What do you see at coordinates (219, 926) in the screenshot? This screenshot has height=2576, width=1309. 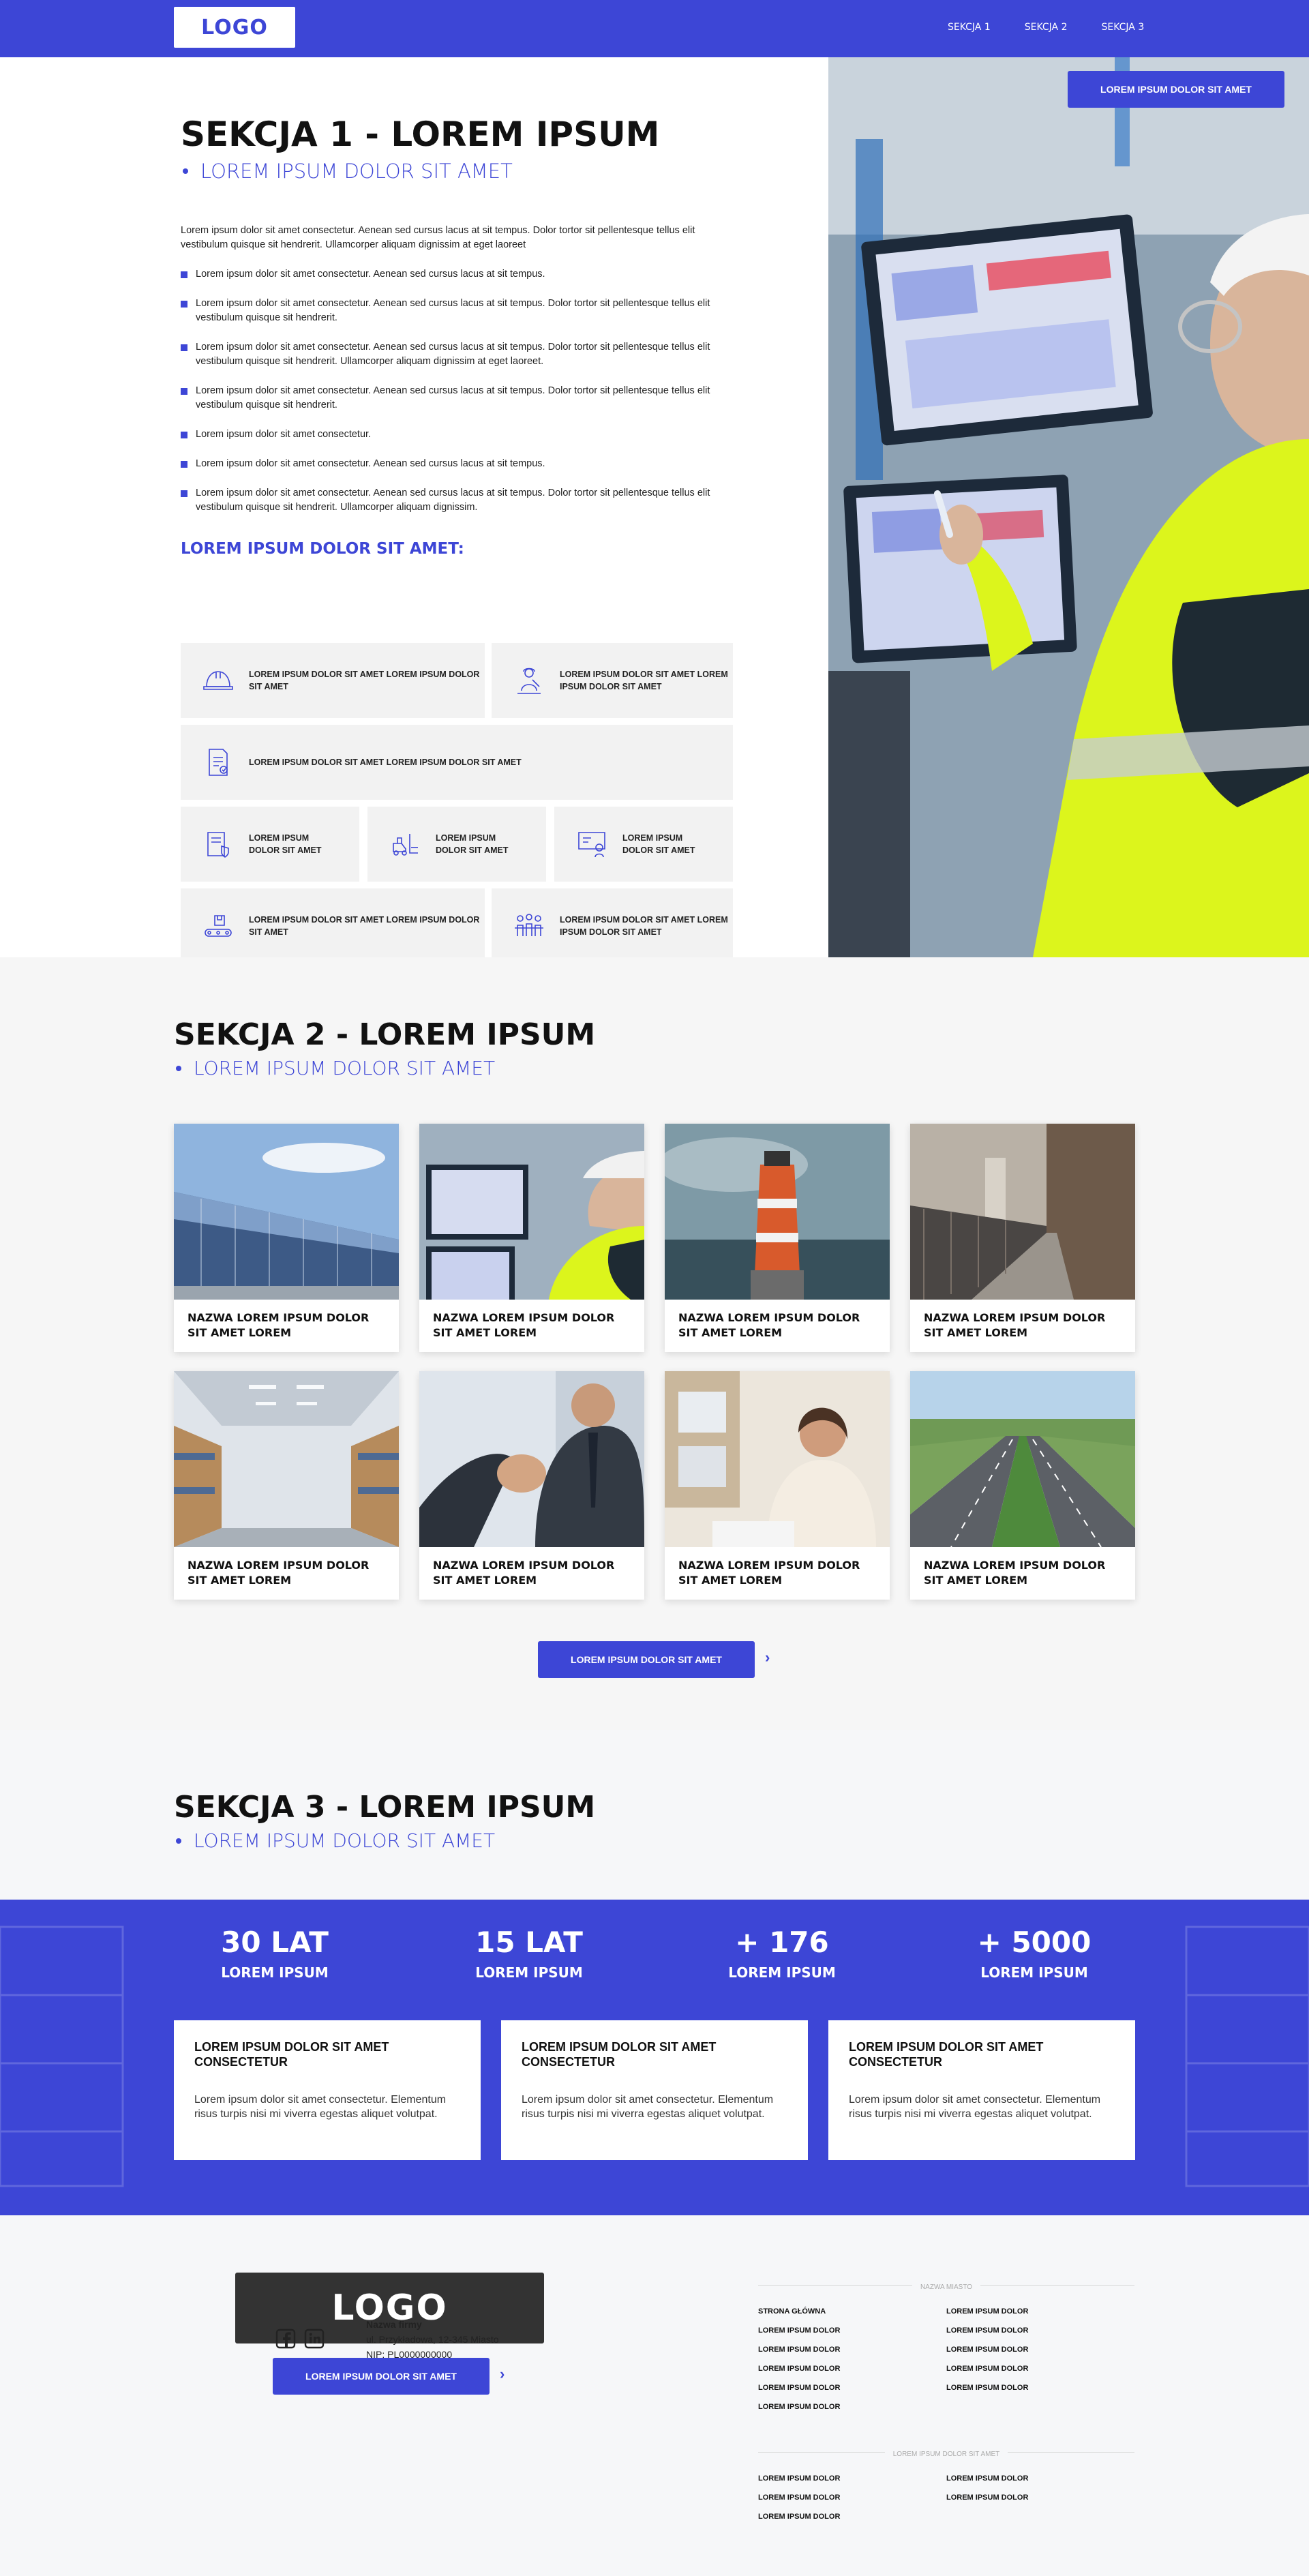 I see `conveyor-icon` at bounding box center [219, 926].